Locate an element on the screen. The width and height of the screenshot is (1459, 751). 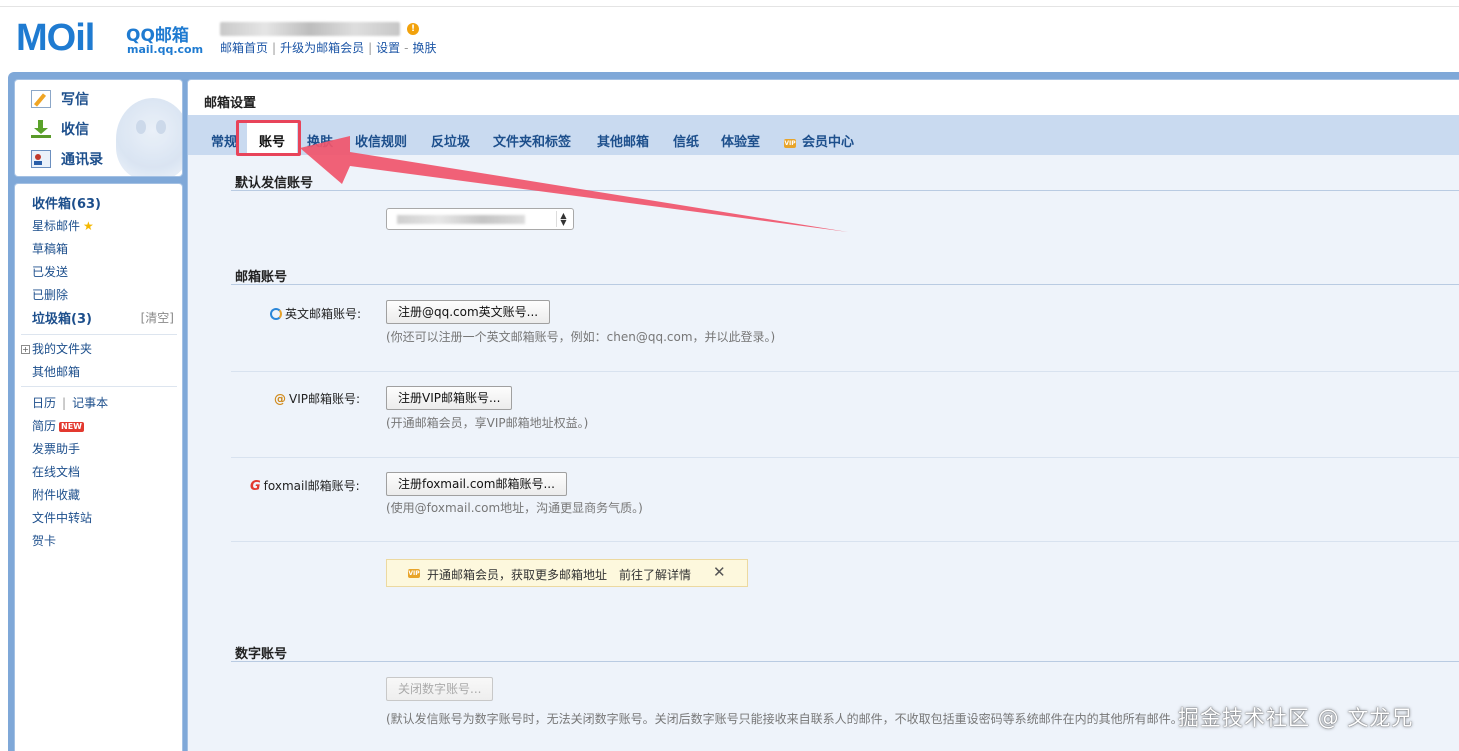
annotation-arrow is located at coordinates (574, 184).